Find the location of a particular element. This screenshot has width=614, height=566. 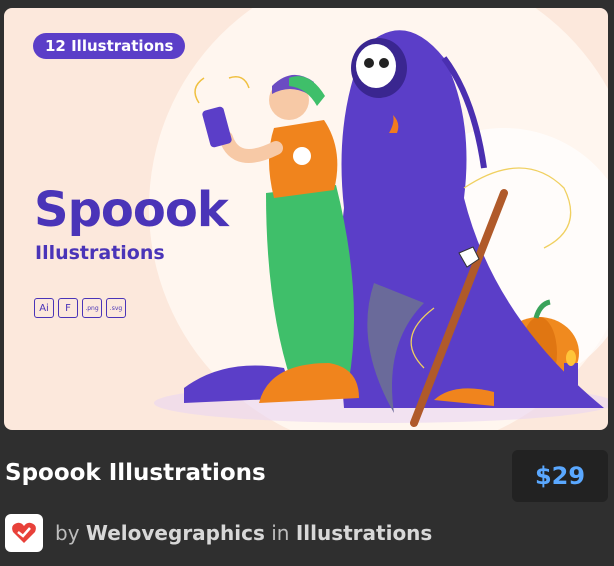

png-format-icon: .png is located at coordinates (92, 308).